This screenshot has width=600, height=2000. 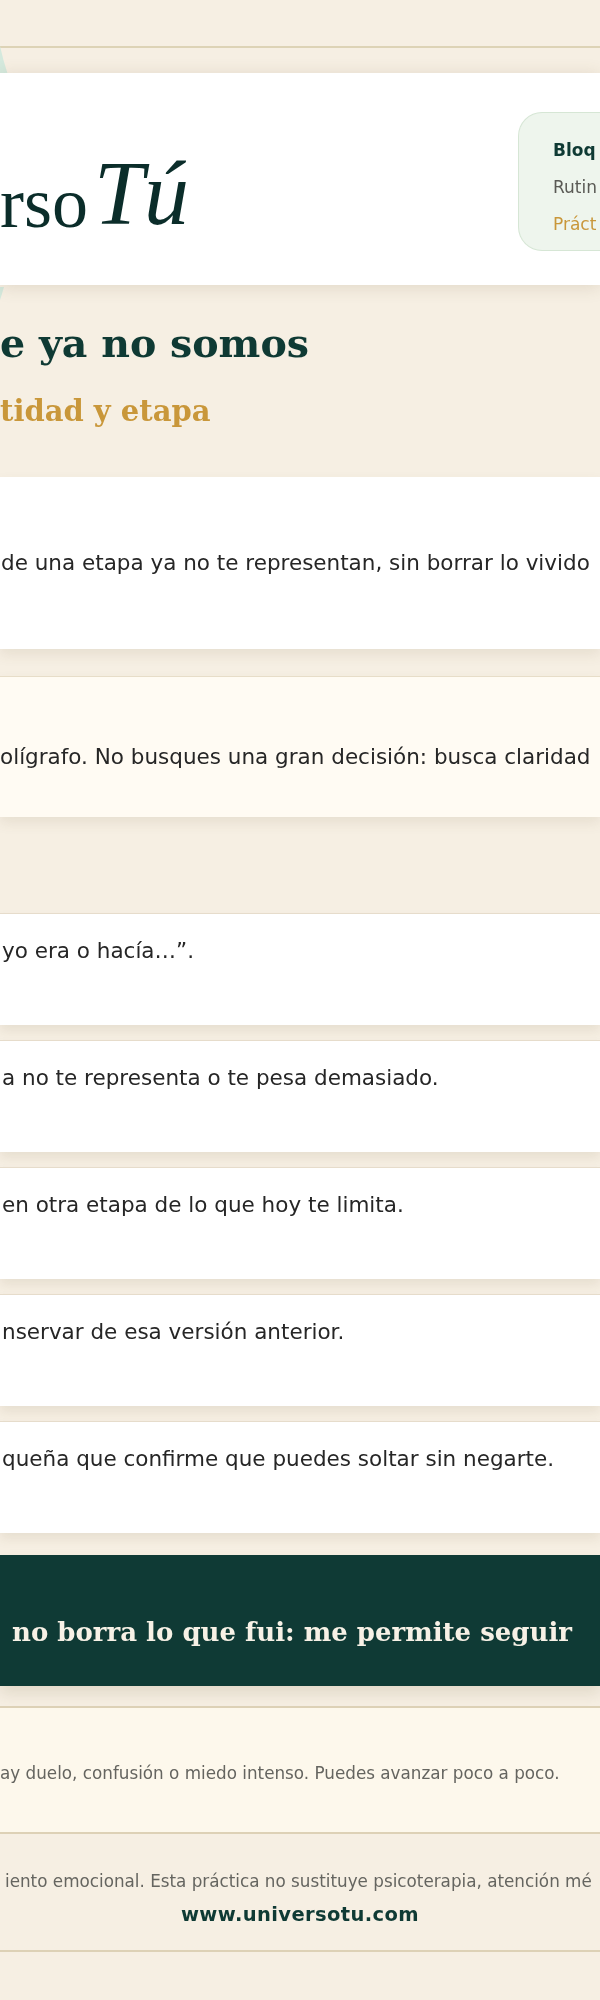 I want to click on decorative-arc, so click(x=2, y=293).